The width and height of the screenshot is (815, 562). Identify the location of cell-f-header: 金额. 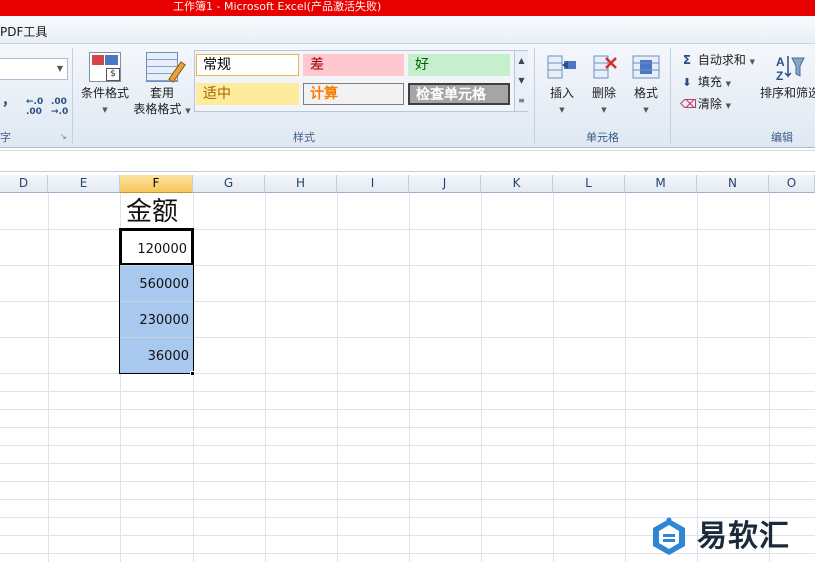
(156, 211).